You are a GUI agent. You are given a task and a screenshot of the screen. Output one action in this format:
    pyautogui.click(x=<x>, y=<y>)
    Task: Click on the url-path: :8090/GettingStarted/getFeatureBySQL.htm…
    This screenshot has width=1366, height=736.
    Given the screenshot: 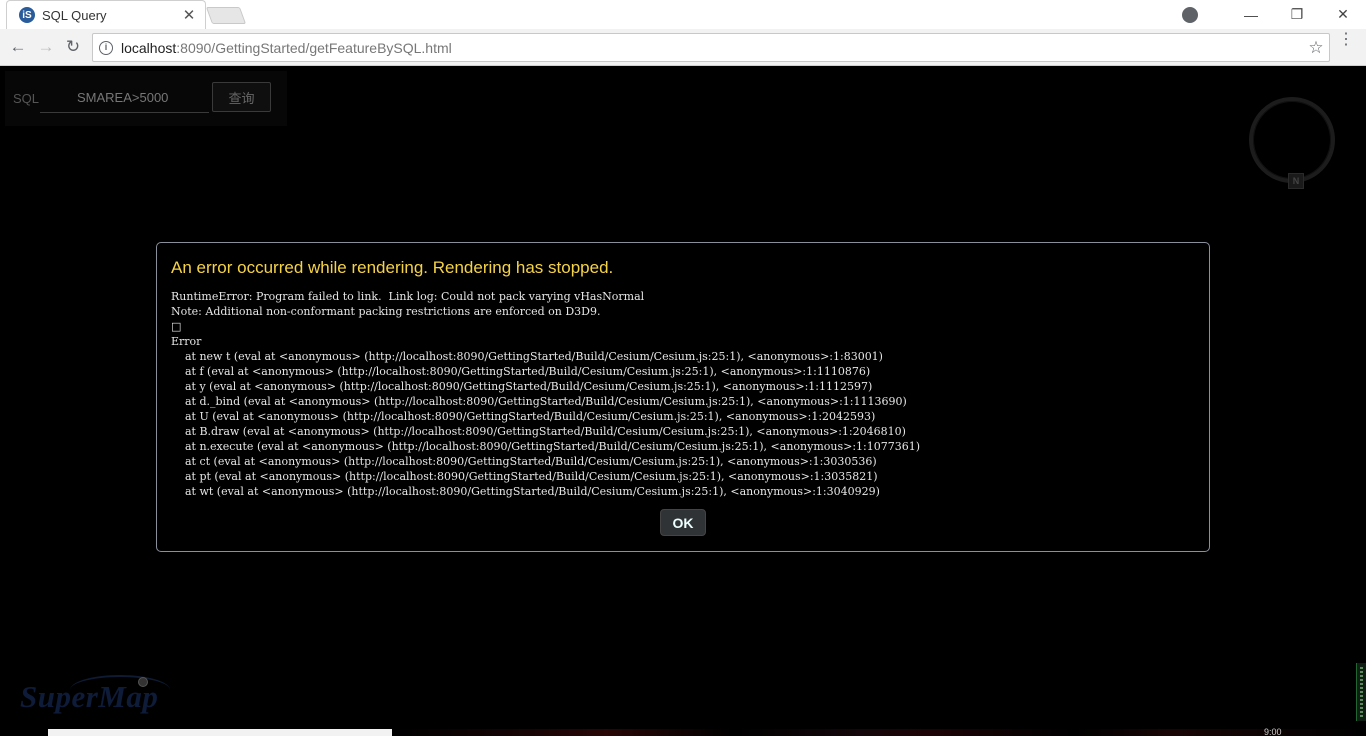 What is the action you would take?
    pyautogui.click(x=314, y=47)
    